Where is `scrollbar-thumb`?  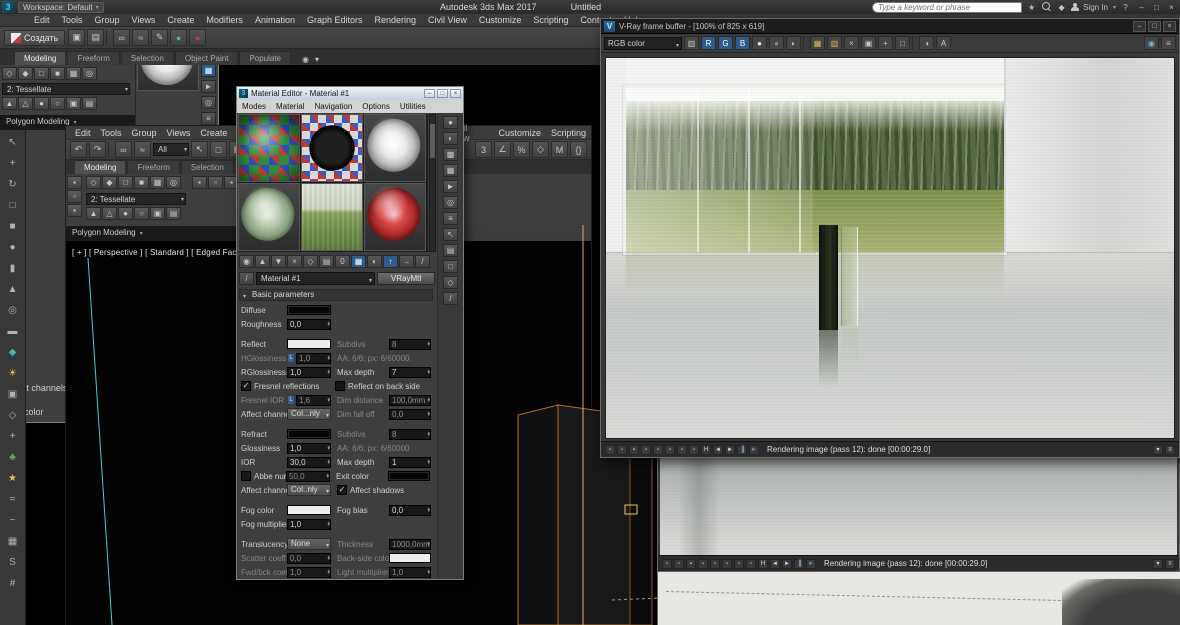
scrollbar-thumb is located at coordinates (432, 141).